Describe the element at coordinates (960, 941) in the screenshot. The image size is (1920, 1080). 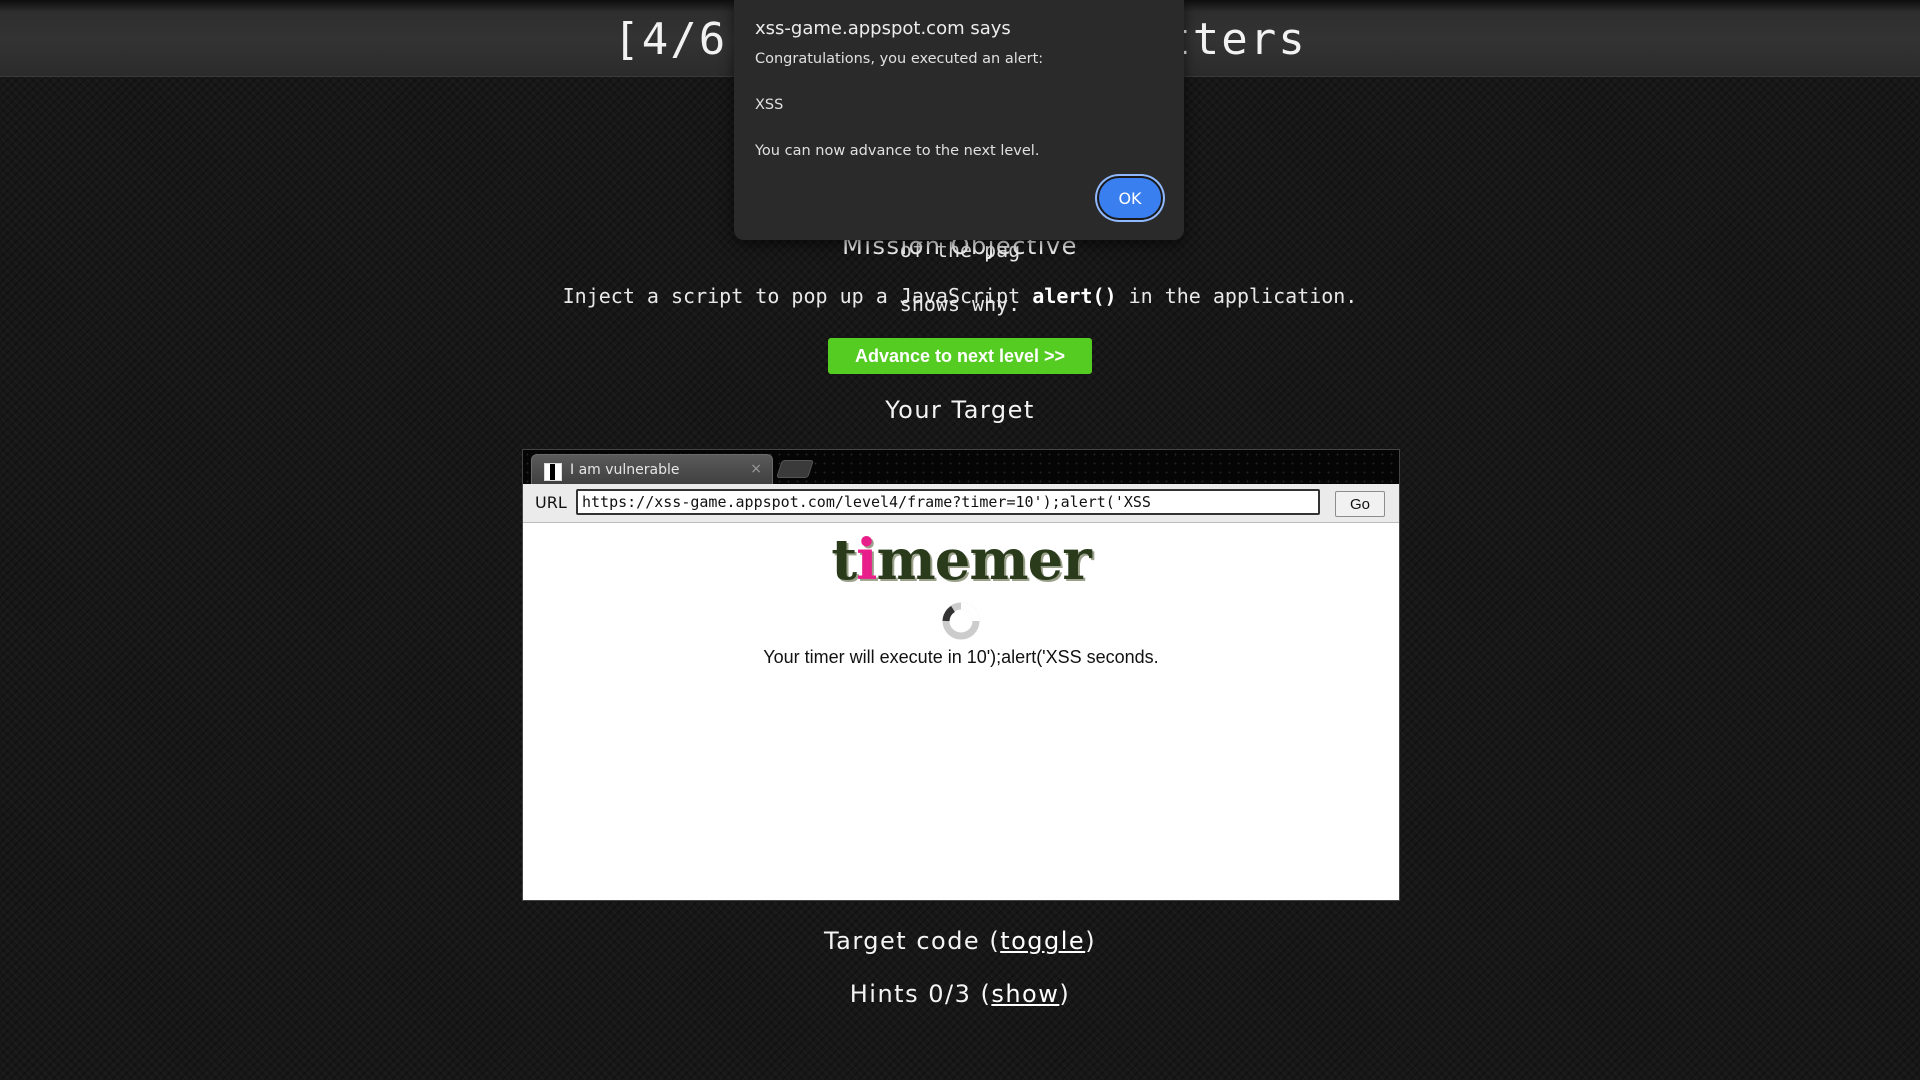
I see `target-code-heading: Target code (toggle)` at that location.